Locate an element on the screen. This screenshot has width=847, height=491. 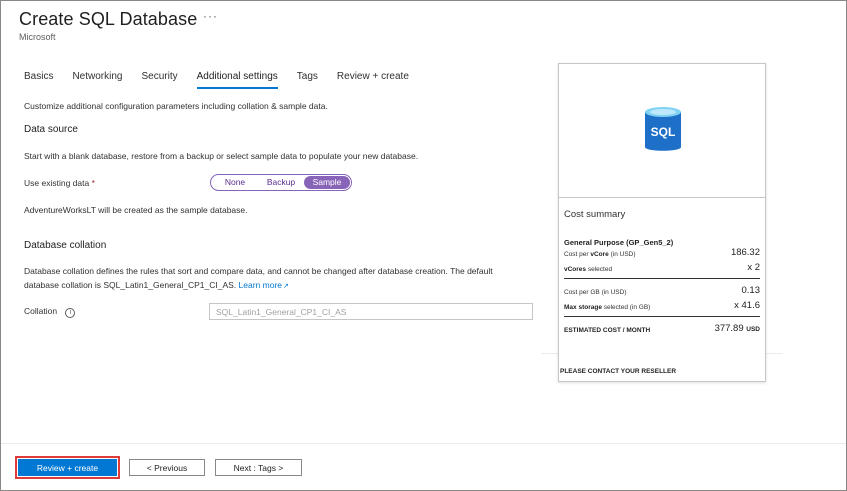
footer-divider is located at coordinates (423, 443).